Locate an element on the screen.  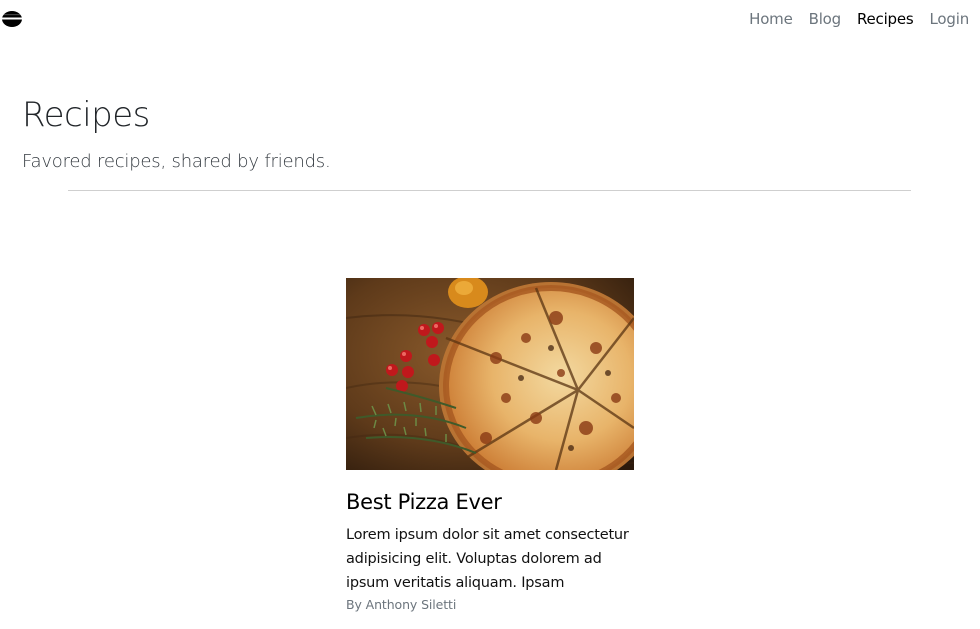
nav-link-login: Login is located at coordinates (946, 19).